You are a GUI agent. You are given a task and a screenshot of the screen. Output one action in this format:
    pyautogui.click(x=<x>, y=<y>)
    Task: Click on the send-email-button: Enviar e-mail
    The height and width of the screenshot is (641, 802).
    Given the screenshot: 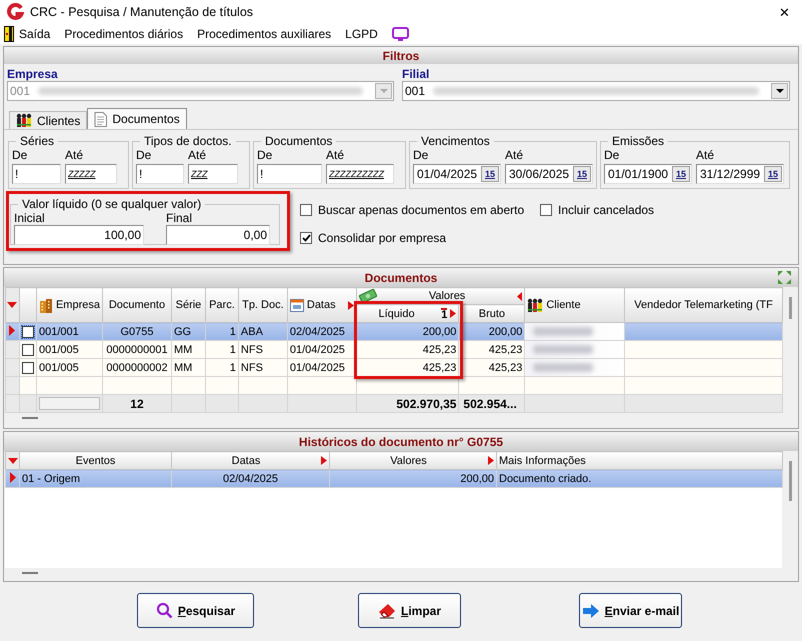 What is the action you would take?
    pyautogui.click(x=630, y=610)
    